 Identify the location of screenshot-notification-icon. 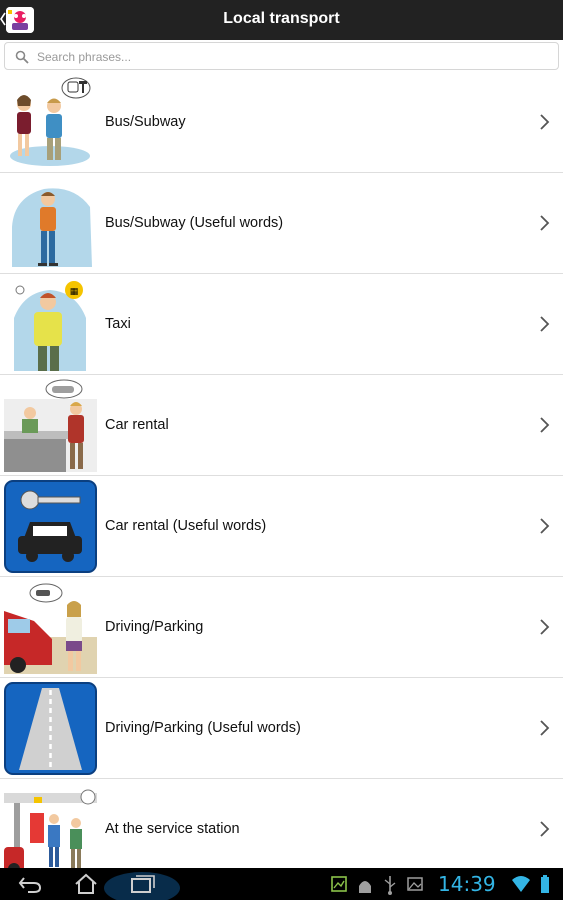
(339, 884).